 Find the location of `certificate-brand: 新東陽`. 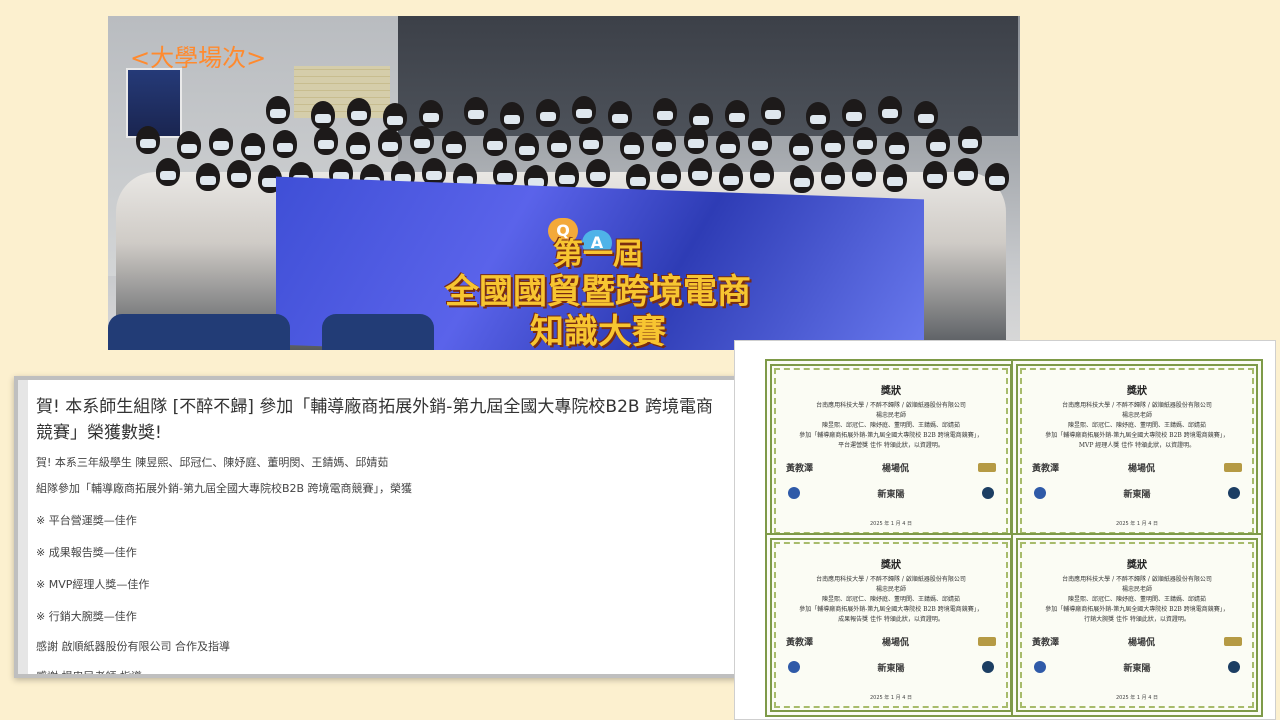

certificate-brand: 新東陽 is located at coordinates (891, 494).